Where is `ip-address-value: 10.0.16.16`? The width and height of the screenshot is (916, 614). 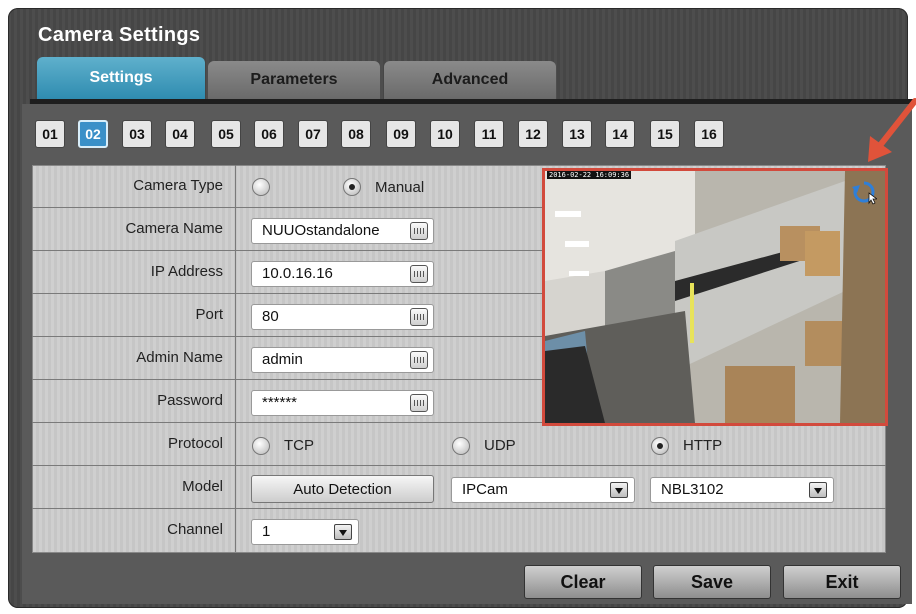
ip-address-value: 10.0.16.16 is located at coordinates (297, 273).